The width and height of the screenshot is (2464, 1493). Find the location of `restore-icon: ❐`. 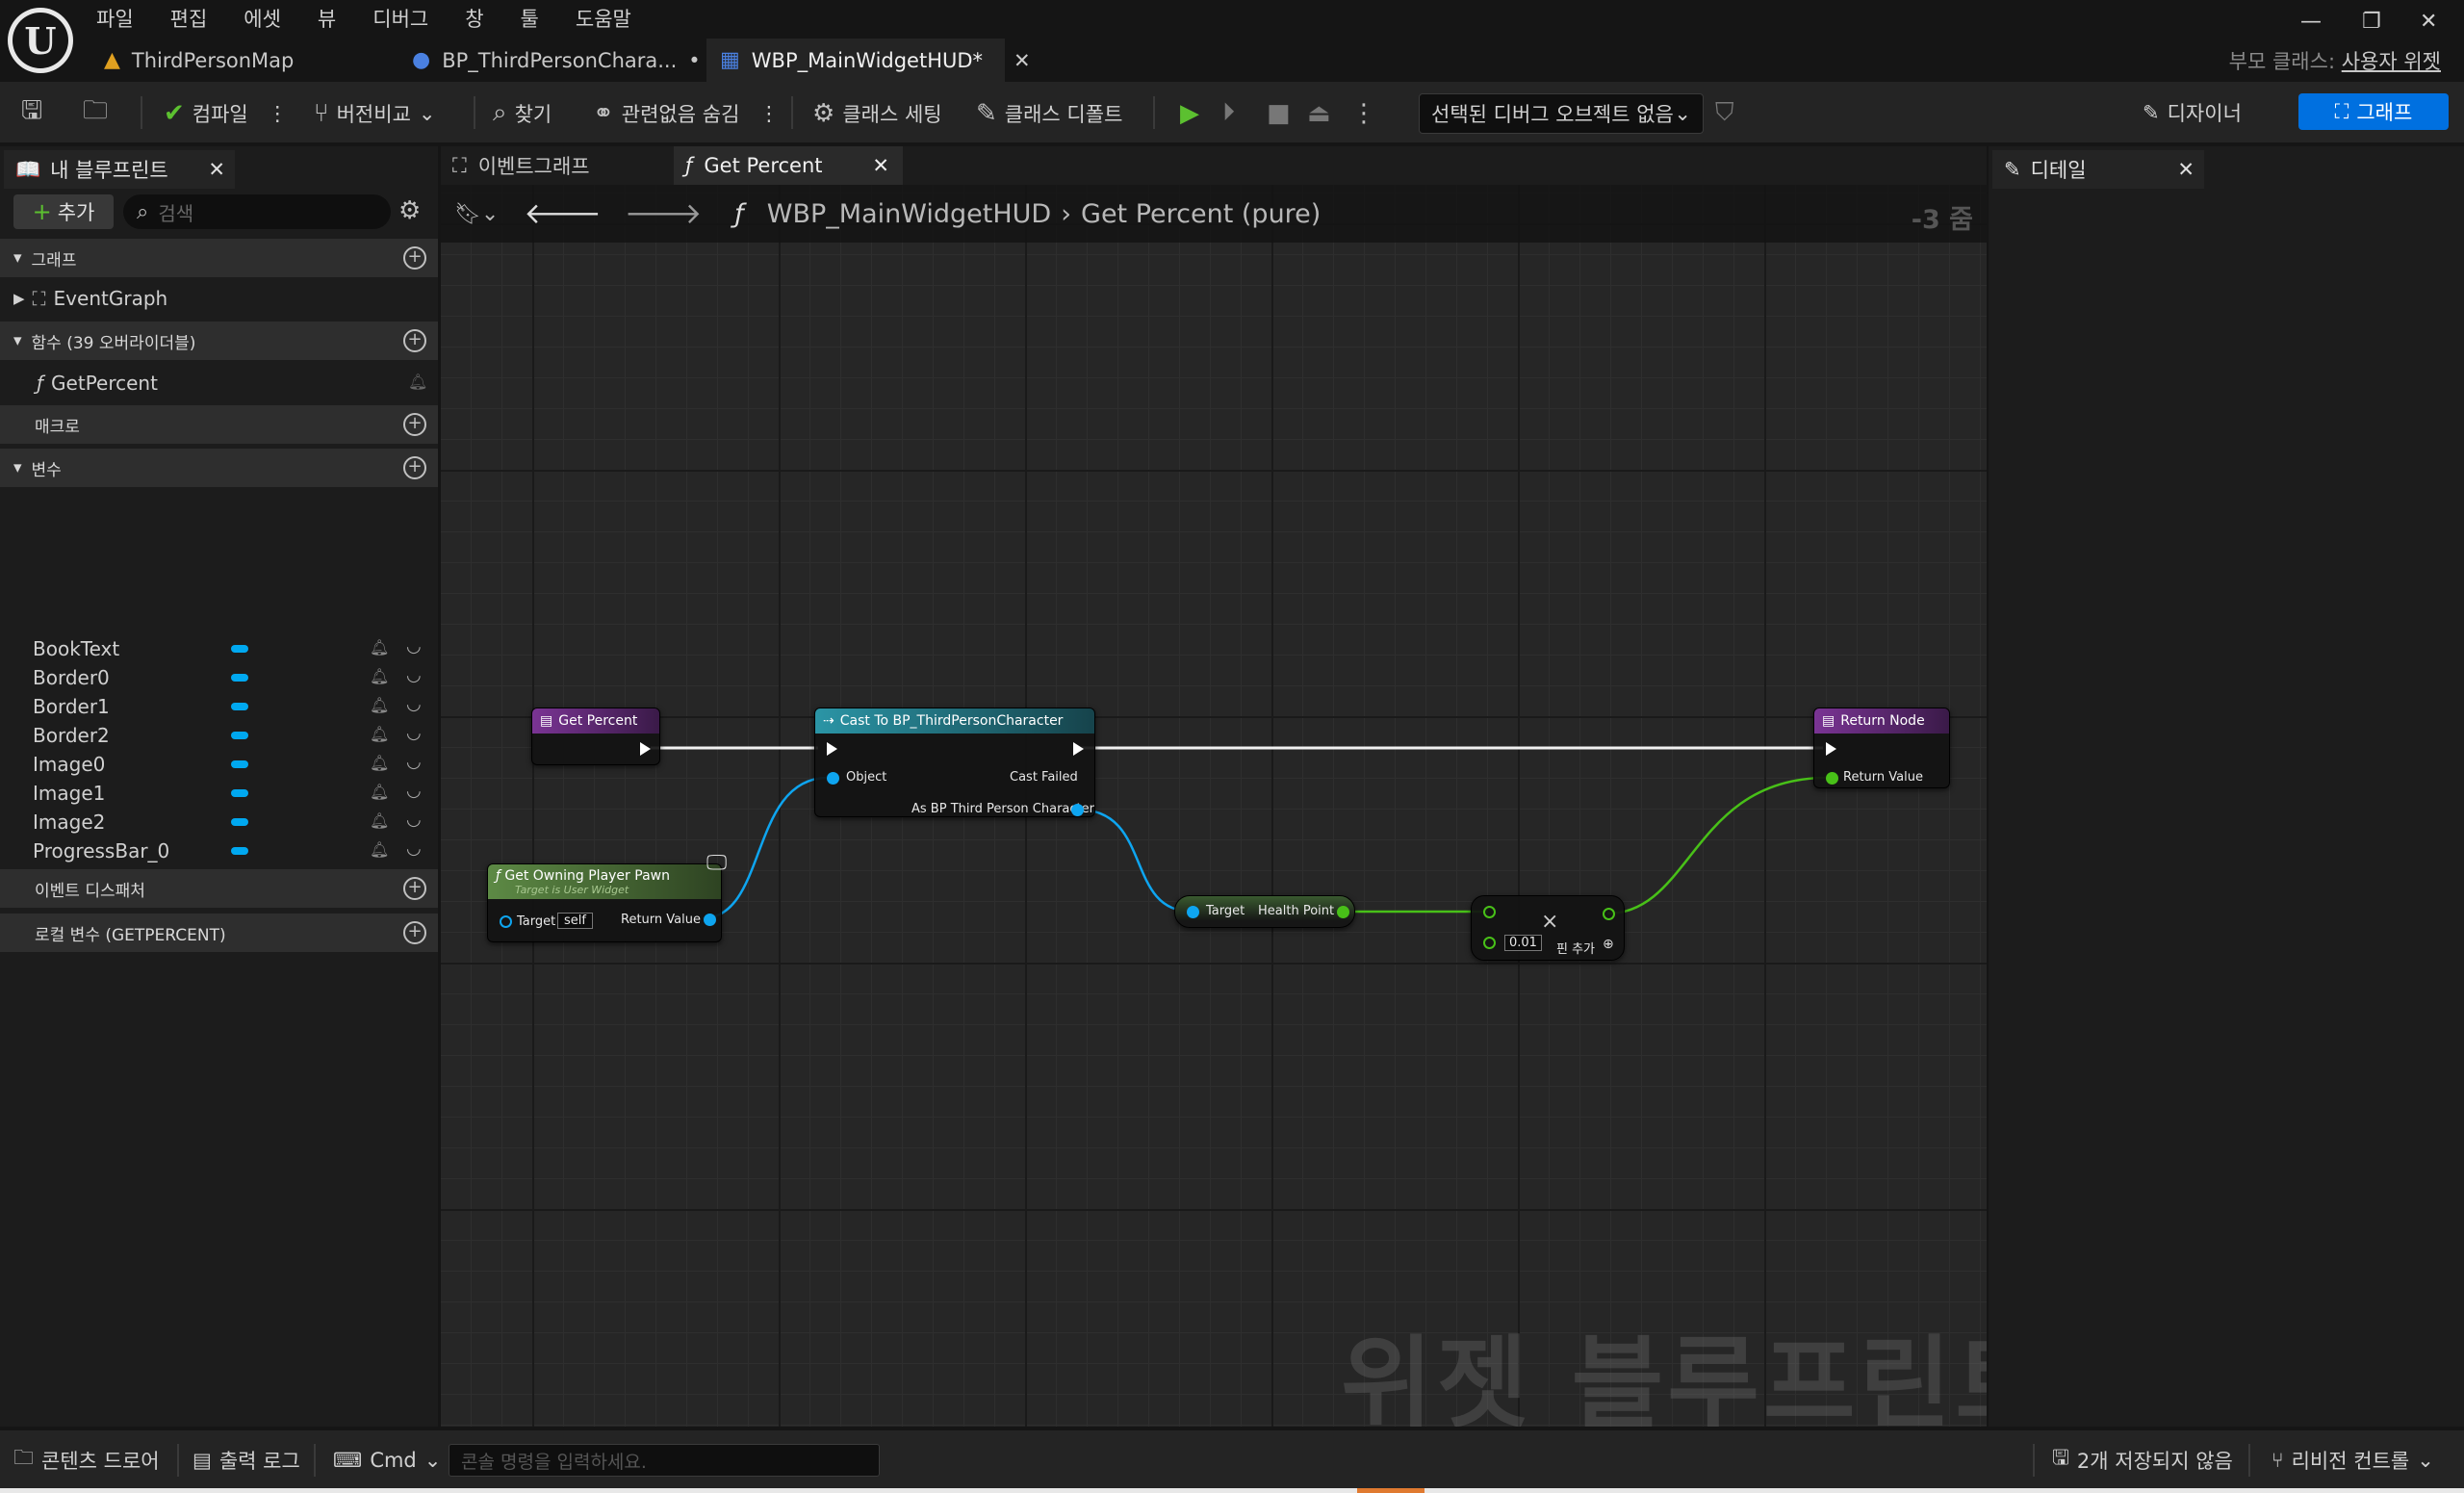

restore-icon: ❐ is located at coordinates (2371, 22).